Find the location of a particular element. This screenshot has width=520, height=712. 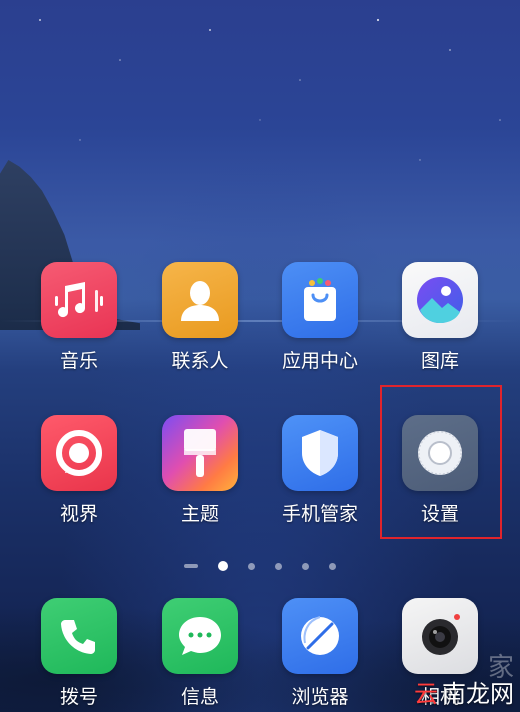

app-video: 视界 is located at coordinates (79, 470).